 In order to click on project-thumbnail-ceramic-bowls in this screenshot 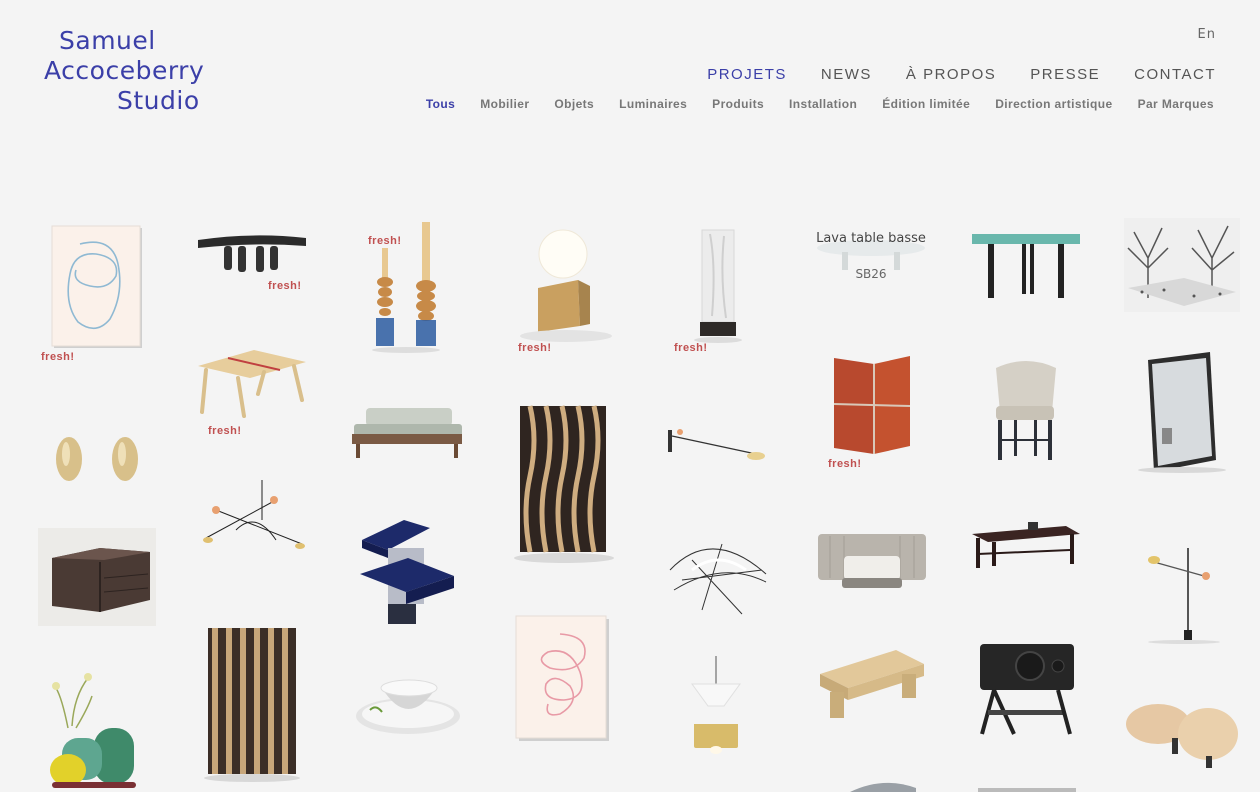, I will do `click(408, 704)`.